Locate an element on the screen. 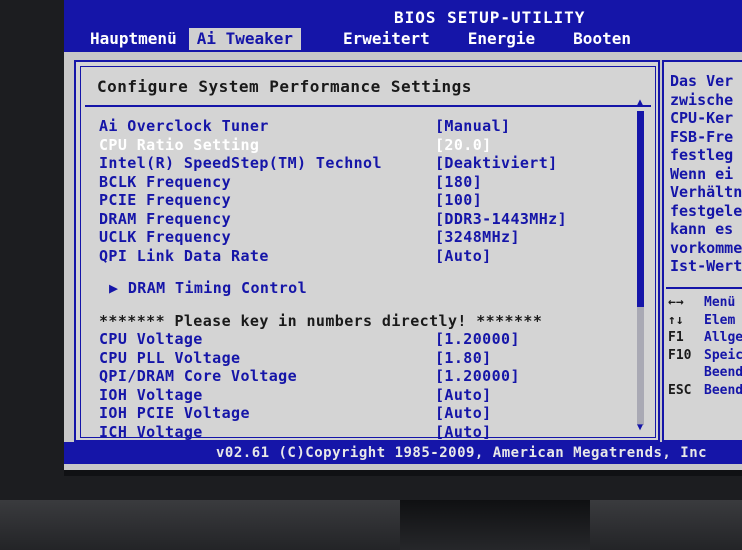  tab-ai-tweaker: Ai Tweaker is located at coordinates (245, 39).